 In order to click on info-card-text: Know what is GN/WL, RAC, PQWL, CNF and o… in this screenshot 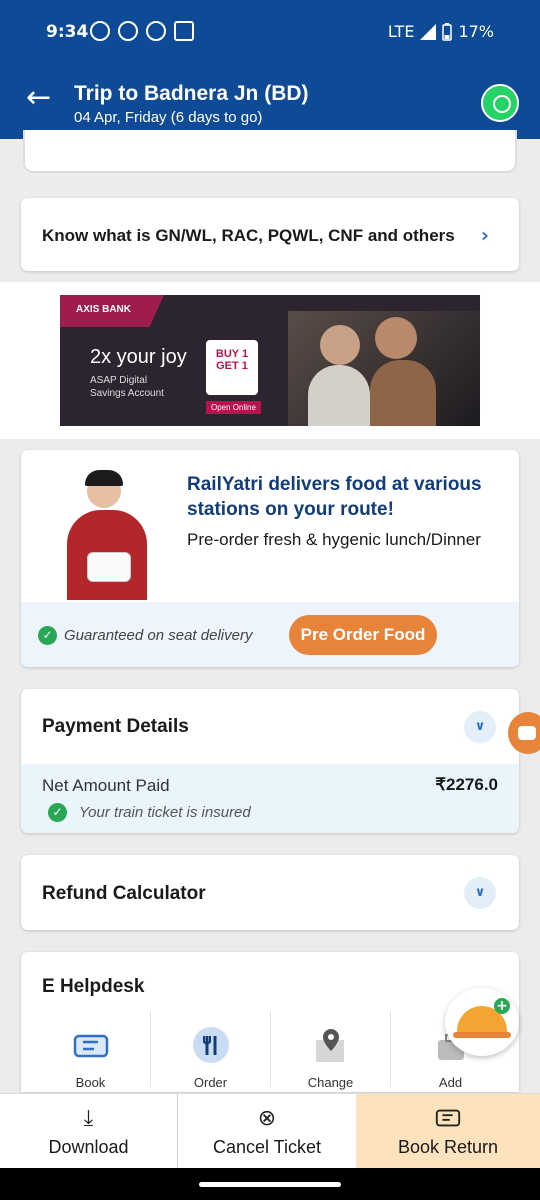, I will do `click(248, 235)`.